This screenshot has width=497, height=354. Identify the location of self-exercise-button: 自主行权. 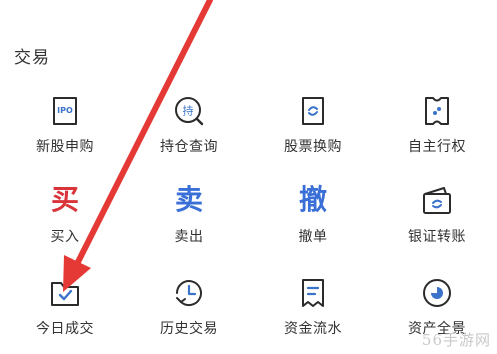
(436, 129).